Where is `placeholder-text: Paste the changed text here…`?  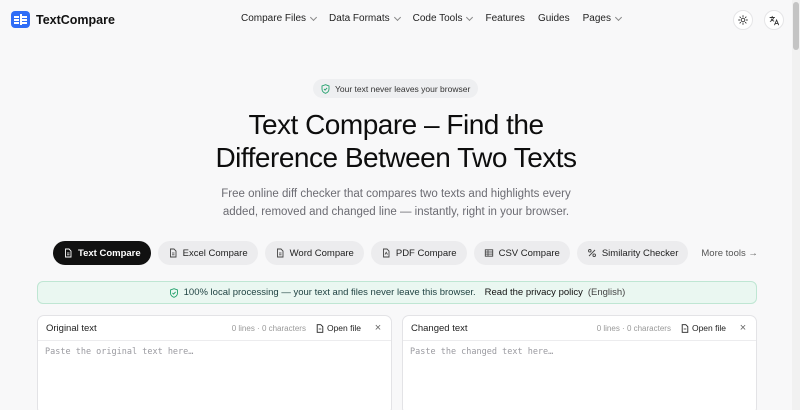 placeholder-text: Paste the changed text here… is located at coordinates (482, 352).